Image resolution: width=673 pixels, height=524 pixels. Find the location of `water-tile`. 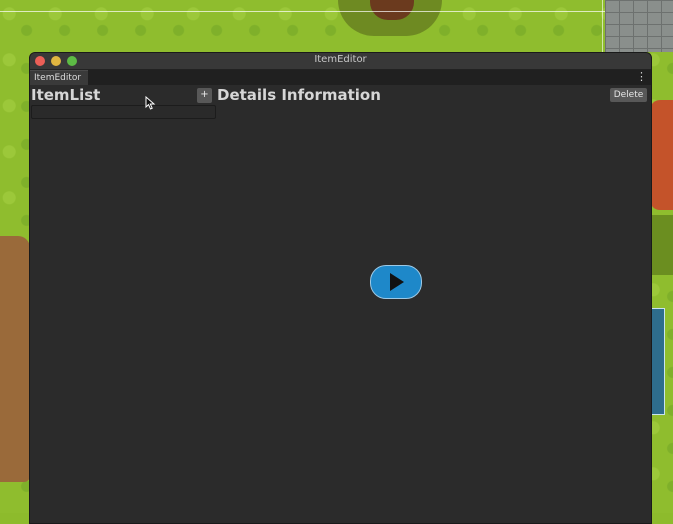

water-tile is located at coordinates (657, 361).